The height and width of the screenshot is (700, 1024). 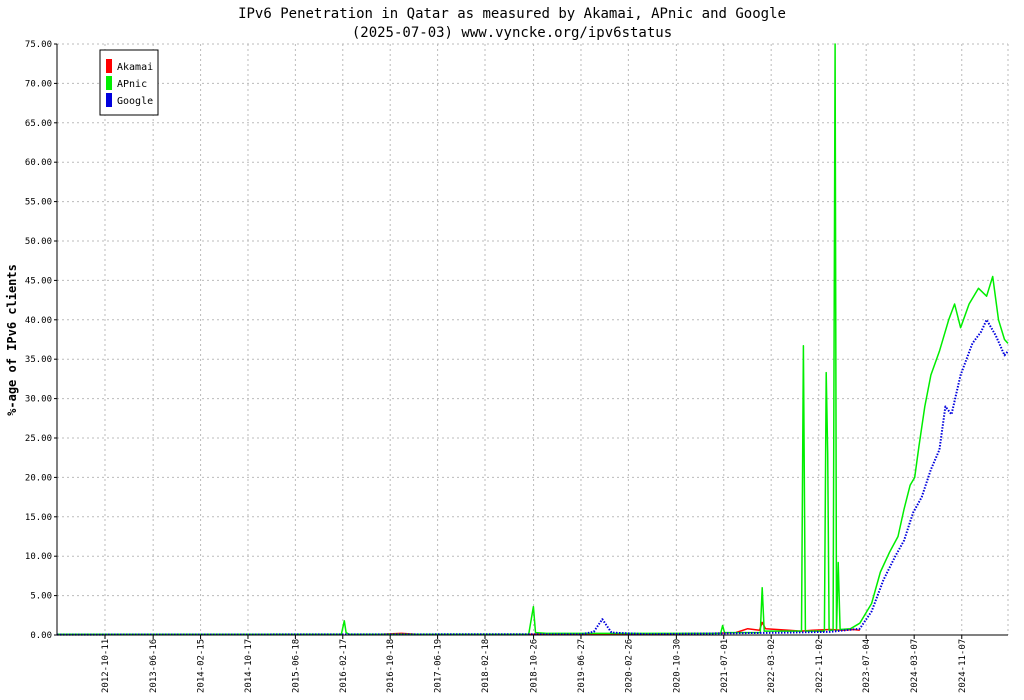 I want to click on y-tick-label: 15.00, so click(x=38, y=518).